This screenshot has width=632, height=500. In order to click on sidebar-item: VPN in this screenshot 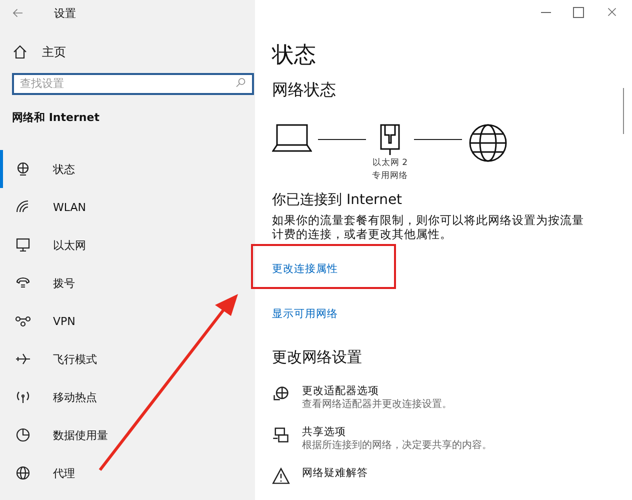, I will do `click(127, 321)`.